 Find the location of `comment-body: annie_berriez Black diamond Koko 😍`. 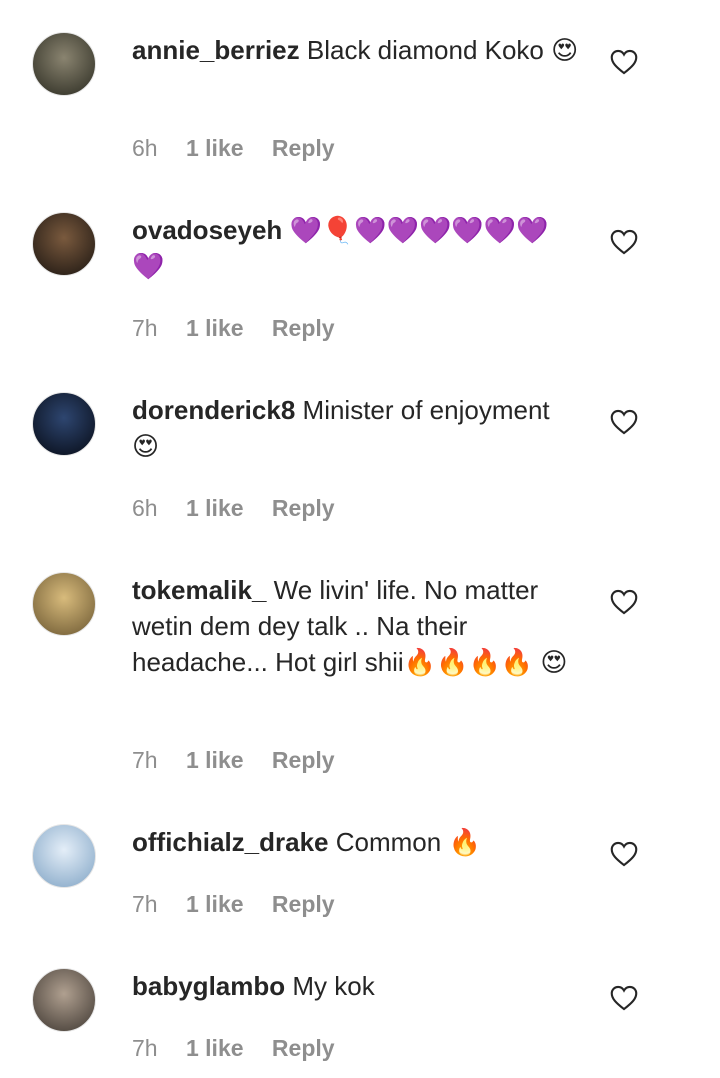

comment-body: annie_berriez Black diamond Koko 😍 is located at coordinates (357, 50).